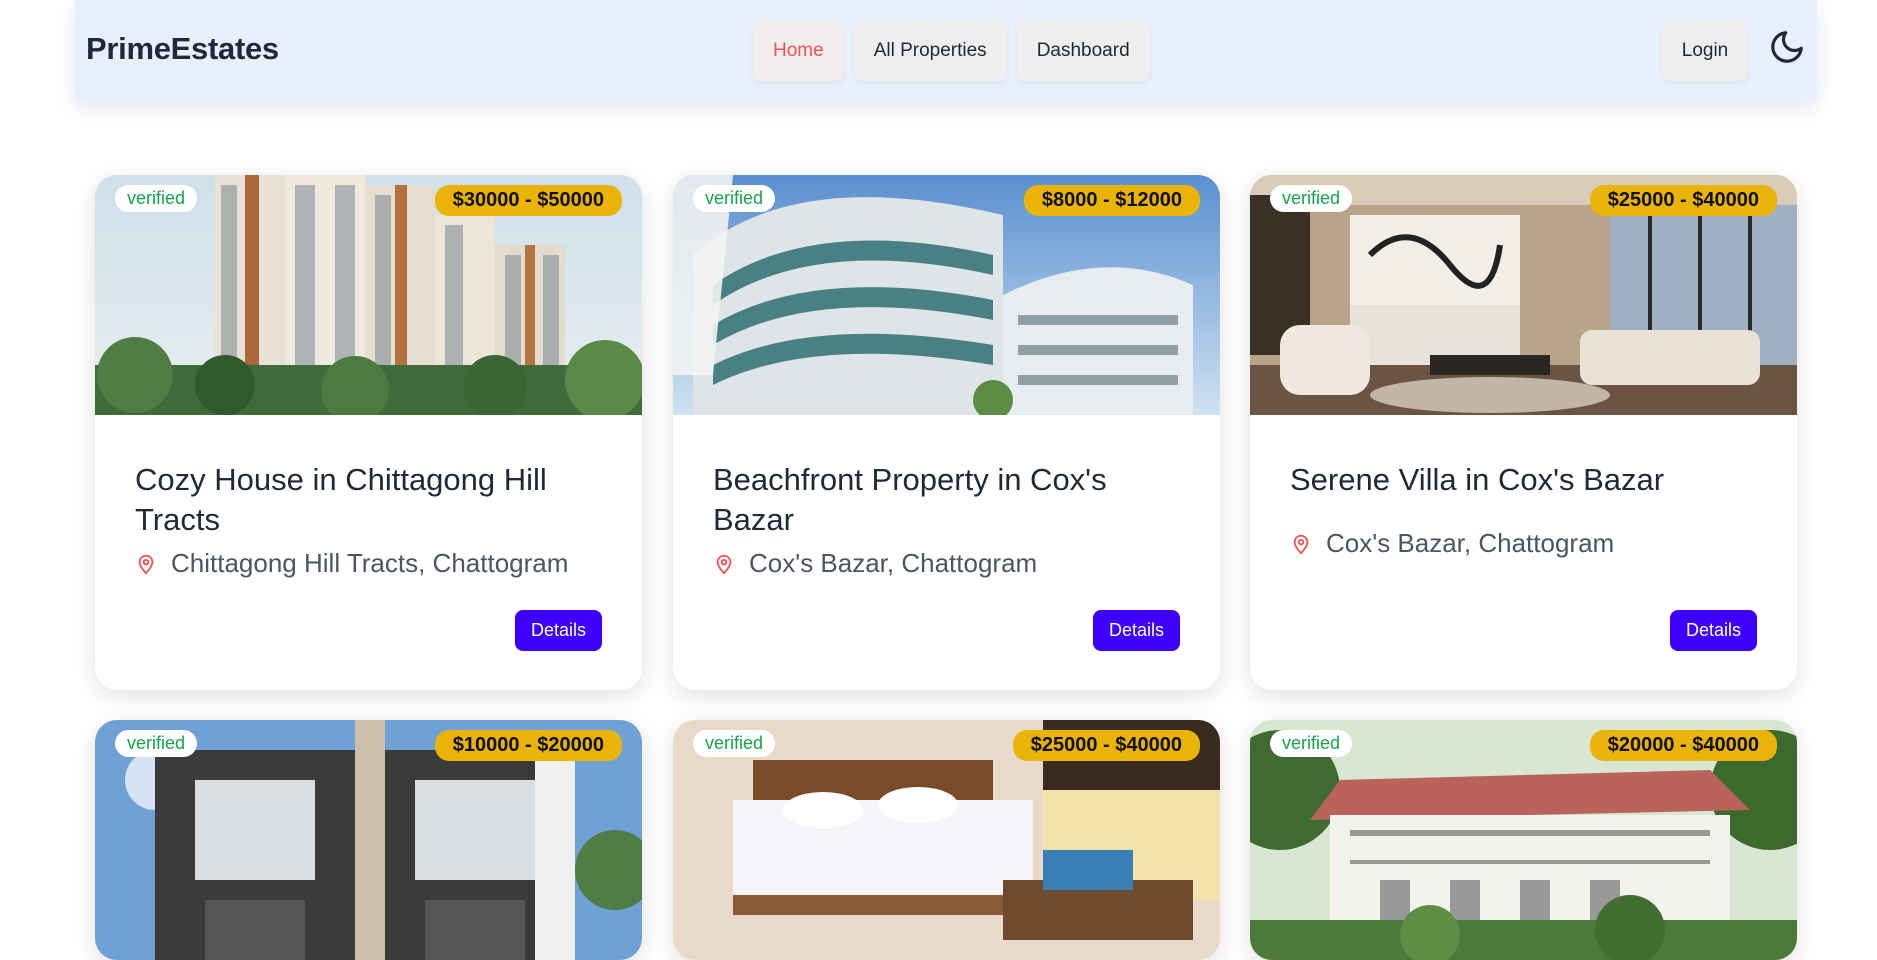 This screenshot has height=960, width=1877. Describe the element at coordinates (1705, 50) in the screenshot. I see `login-button: Login` at that location.